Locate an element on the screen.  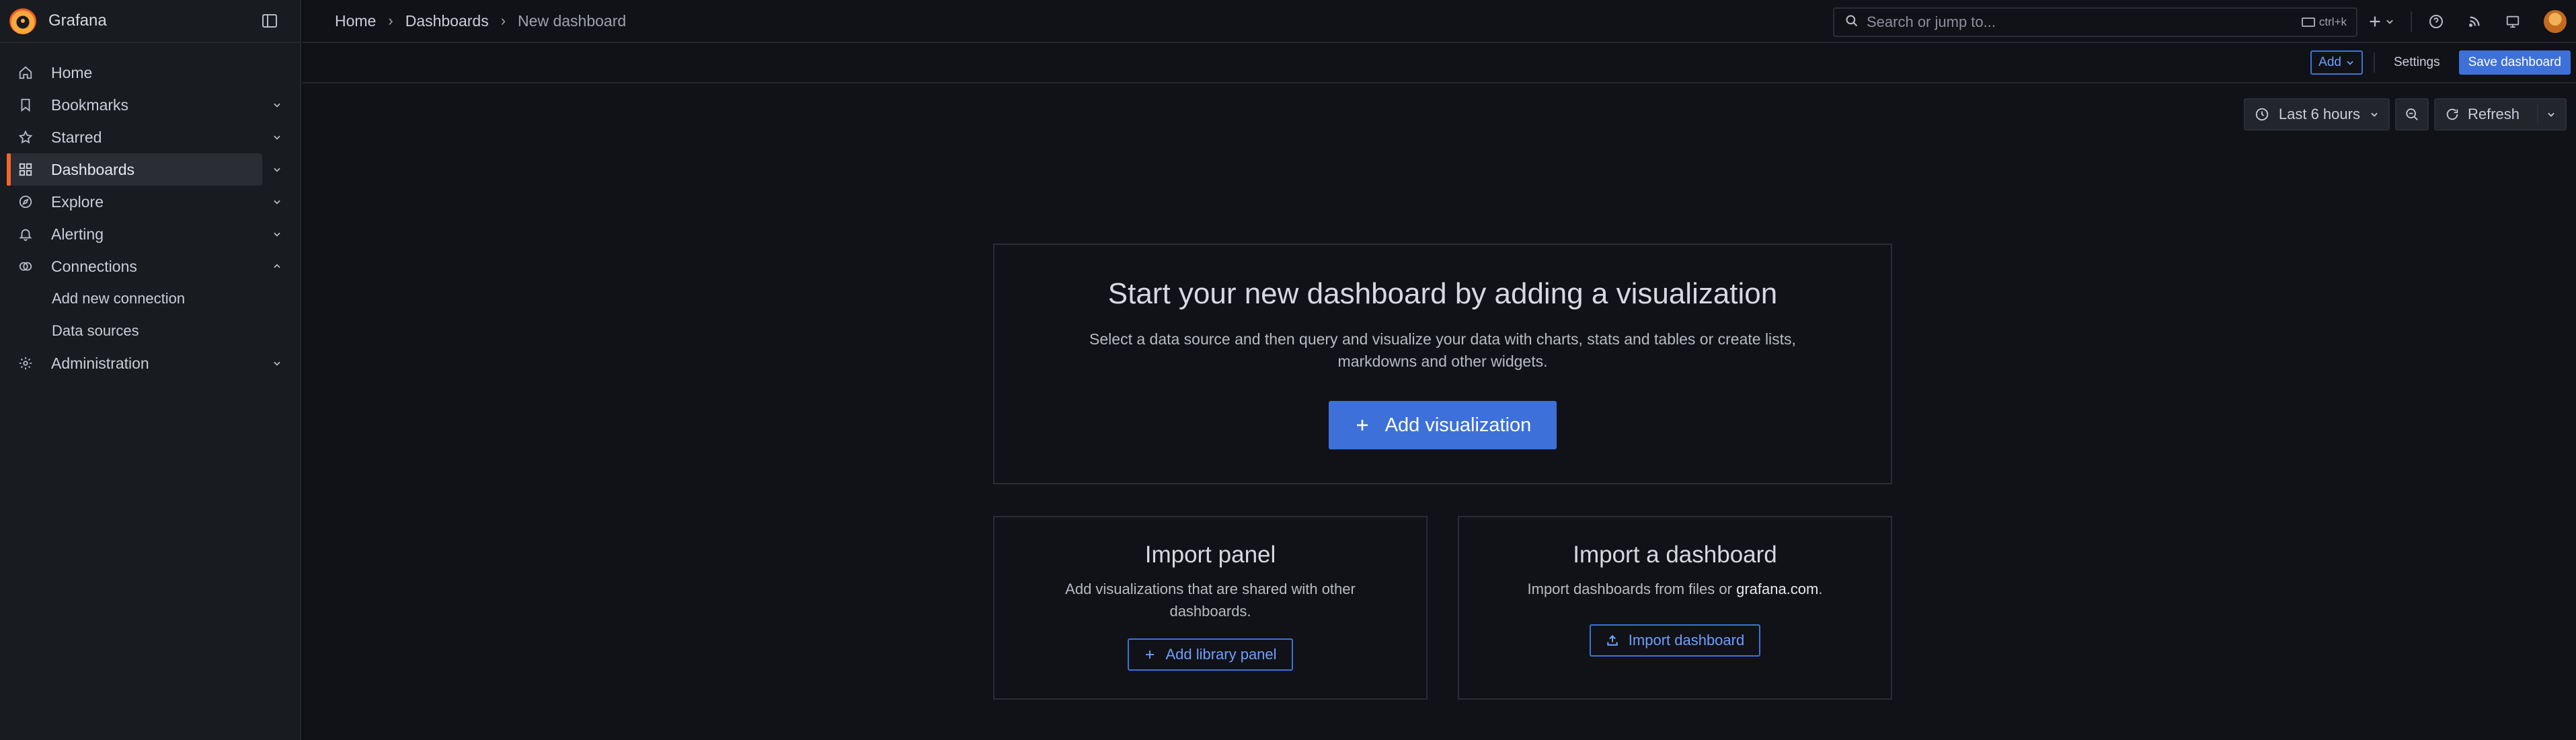
sidebar-item-administration: Administration is located at coordinates (140, 363).